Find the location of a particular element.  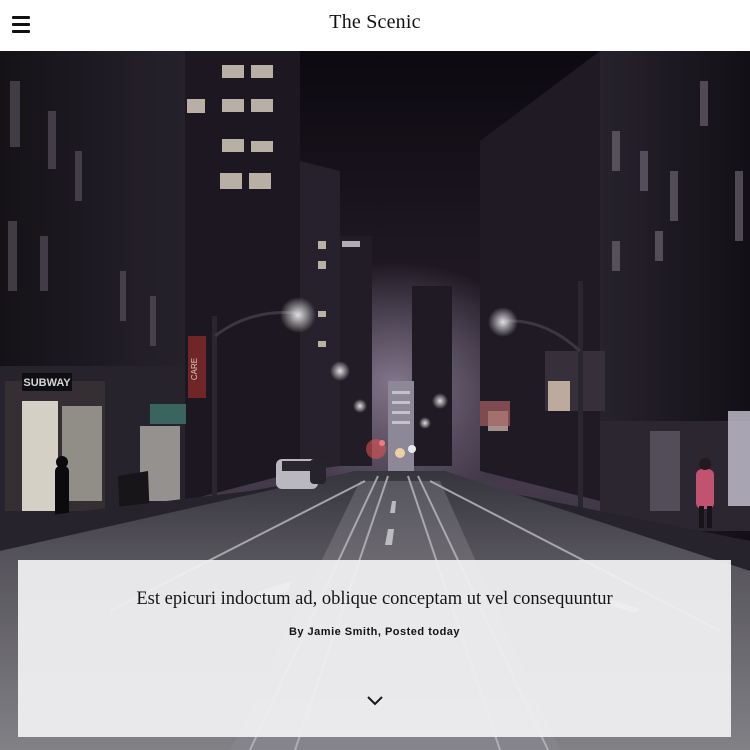

chevron-down-icon is located at coordinates (375, 701).